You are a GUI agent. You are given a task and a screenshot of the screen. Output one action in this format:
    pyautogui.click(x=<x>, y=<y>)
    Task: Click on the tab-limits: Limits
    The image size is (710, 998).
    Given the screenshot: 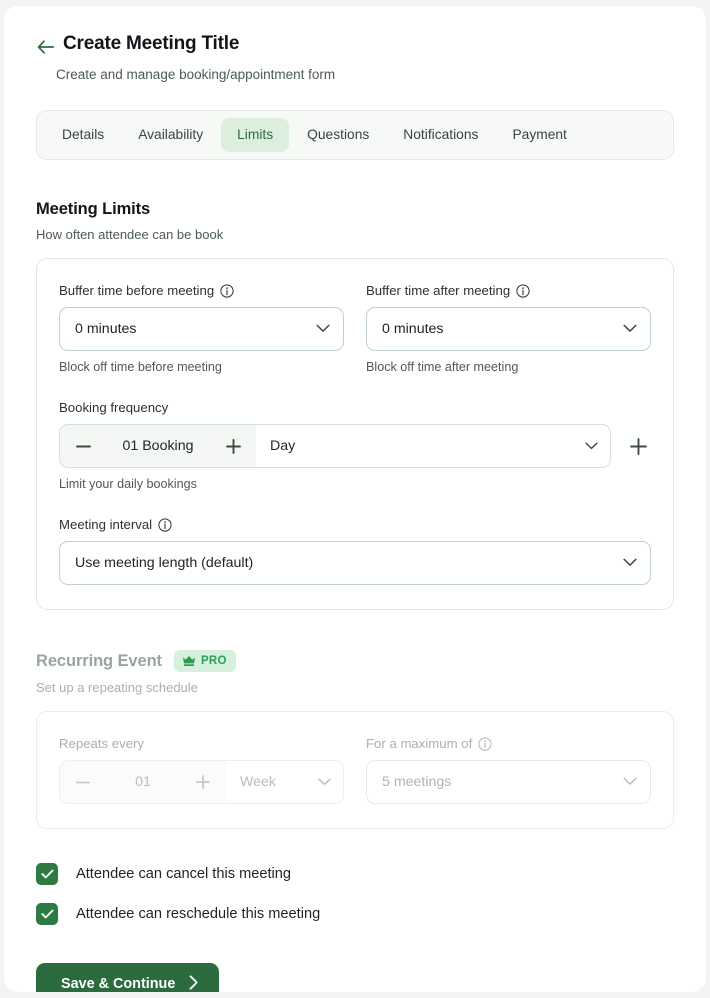 What is the action you would take?
    pyautogui.click(x=255, y=135)
    